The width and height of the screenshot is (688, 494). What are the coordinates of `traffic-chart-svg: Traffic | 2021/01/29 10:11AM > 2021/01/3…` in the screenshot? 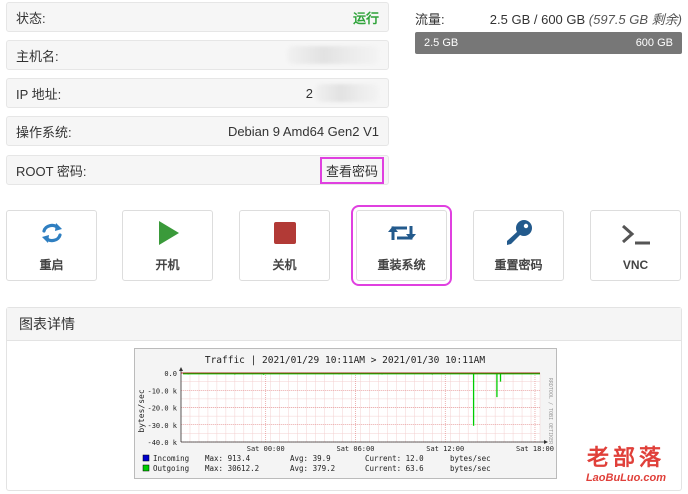 It's located at (345, 414).